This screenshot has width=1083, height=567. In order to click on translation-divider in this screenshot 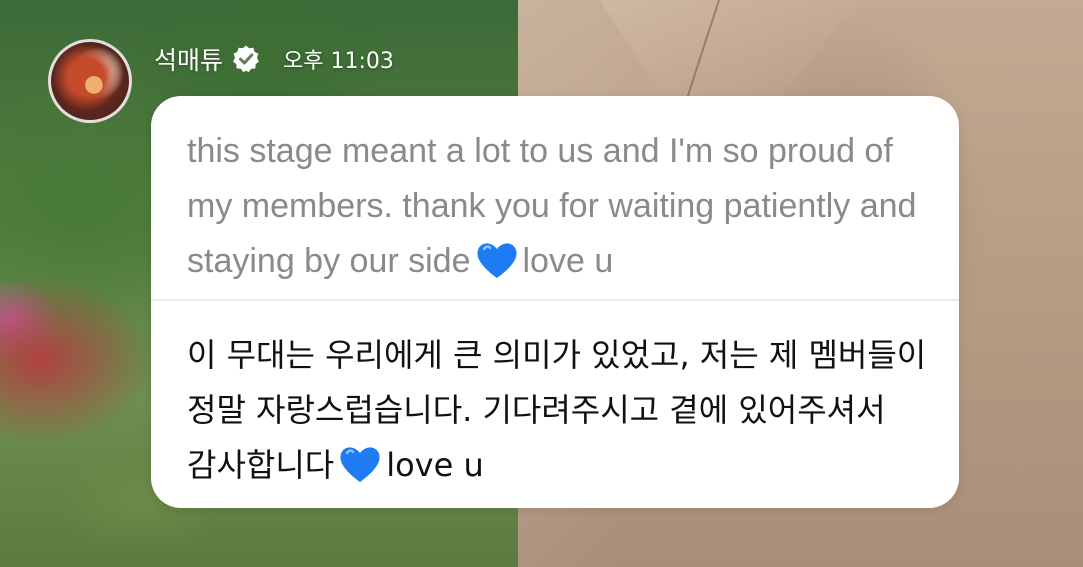, I will do `click(555, 300)`.